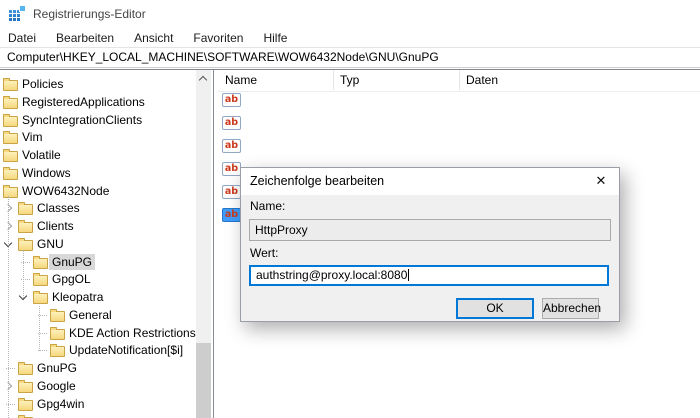  What do you see at coordinates (106, 297) in the screenshot?
I see `tree-item-kleopatra: Kleopatra` at bounding box center [106, 297].